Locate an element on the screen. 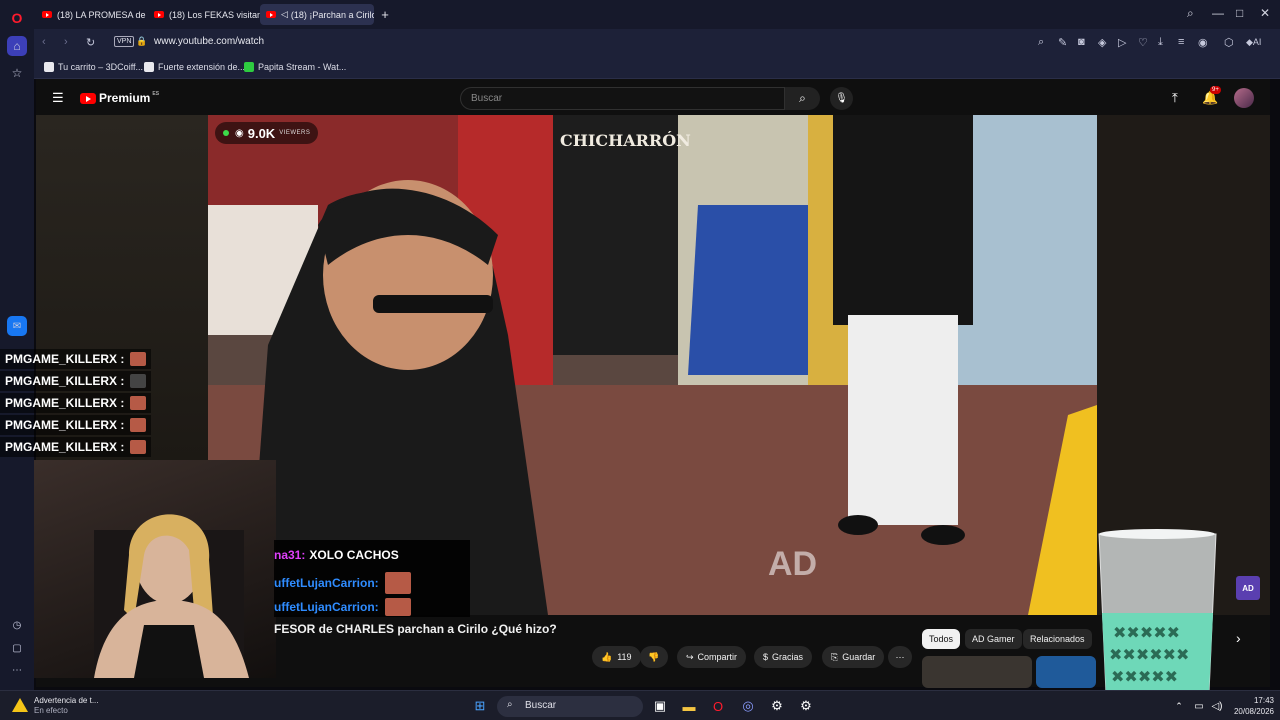  bookmark-icon: ⎘ is located at coordinates (835, 656).